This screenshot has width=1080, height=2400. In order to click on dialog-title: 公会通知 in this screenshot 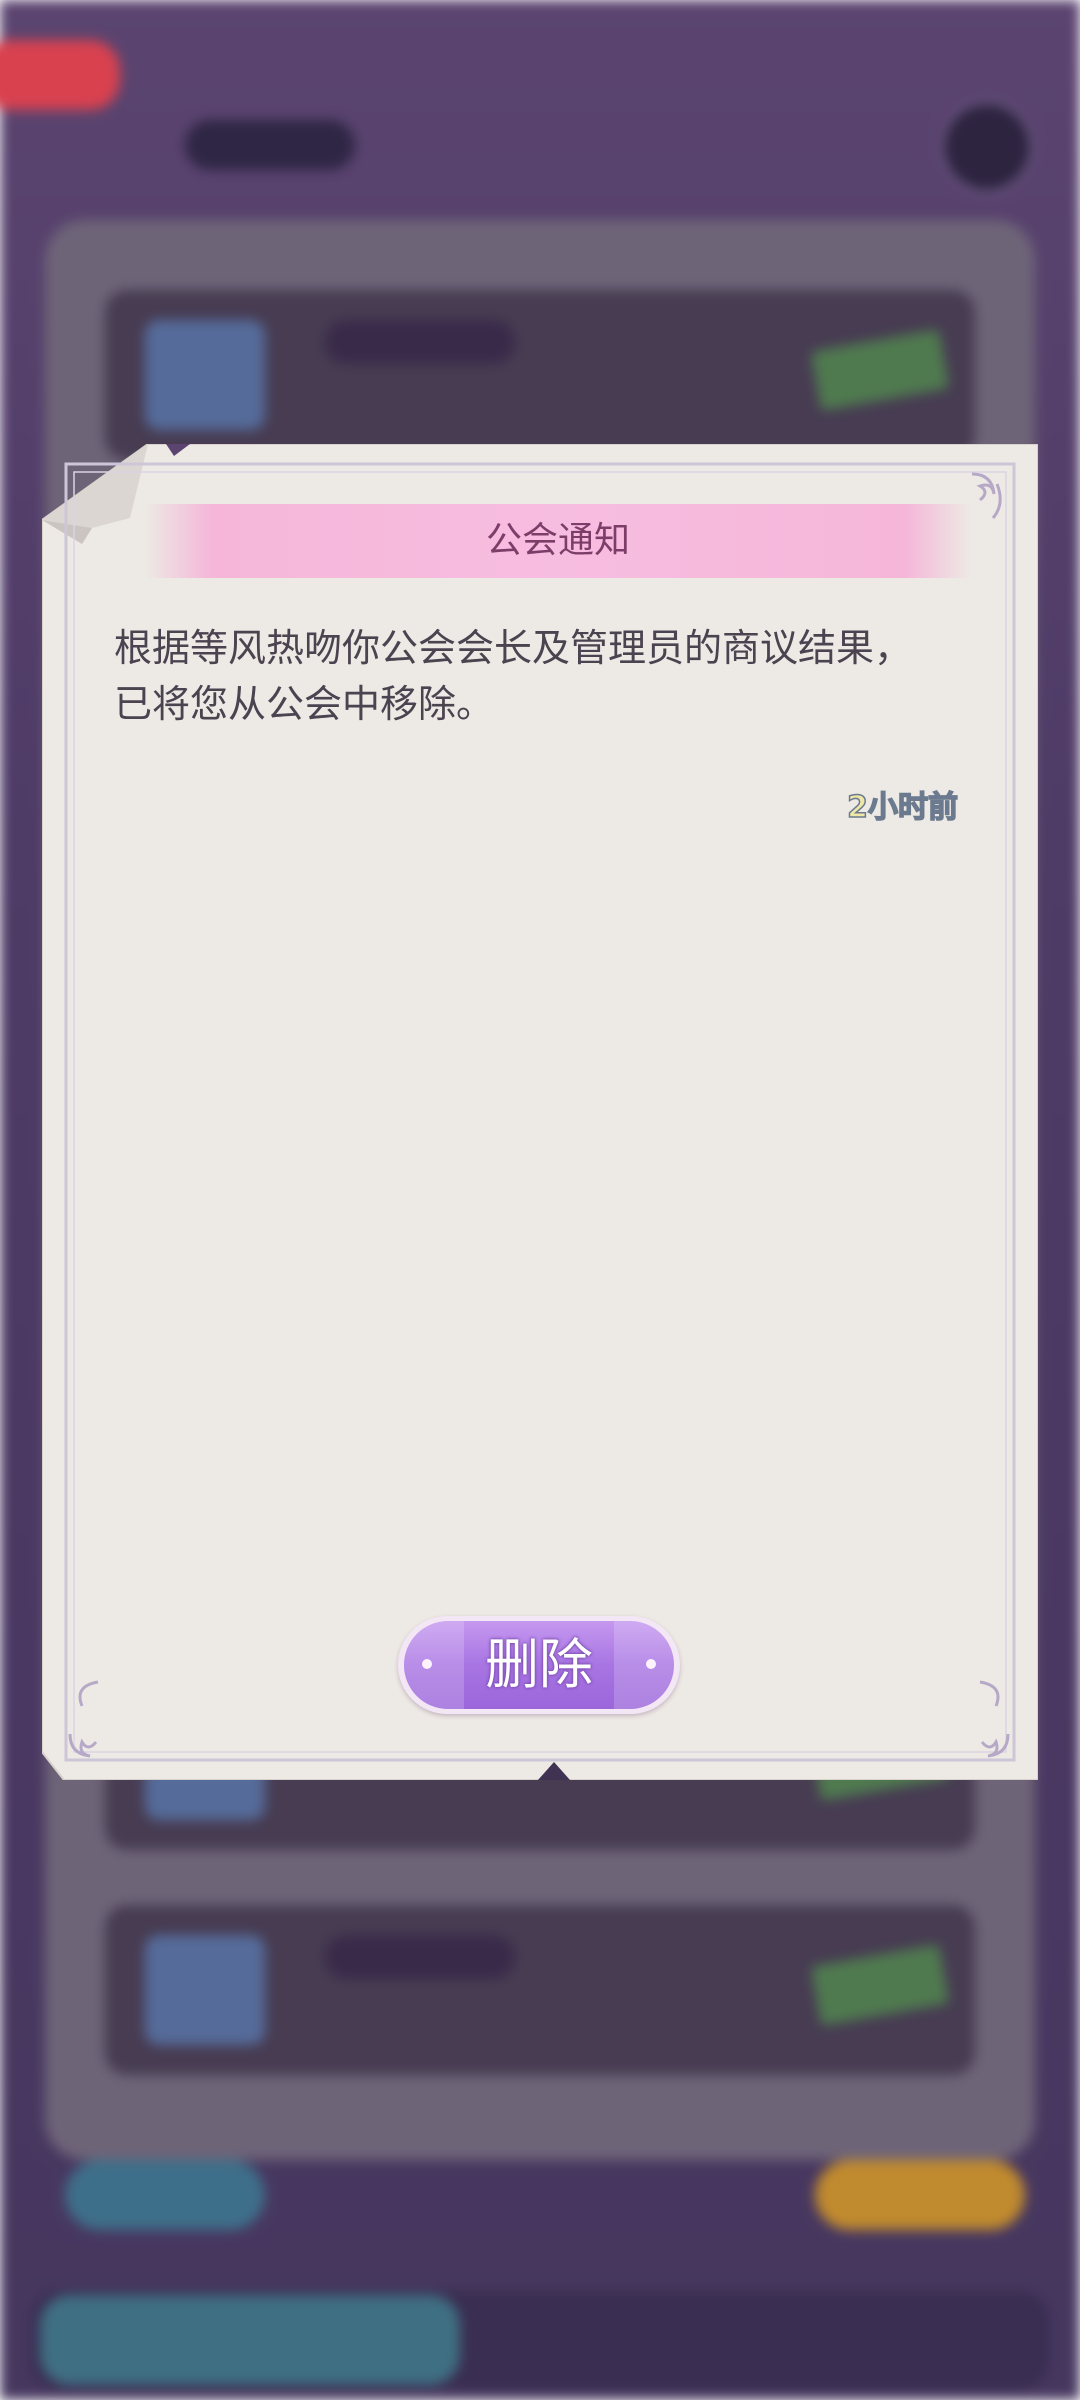, I will do `click(557, 540)`.